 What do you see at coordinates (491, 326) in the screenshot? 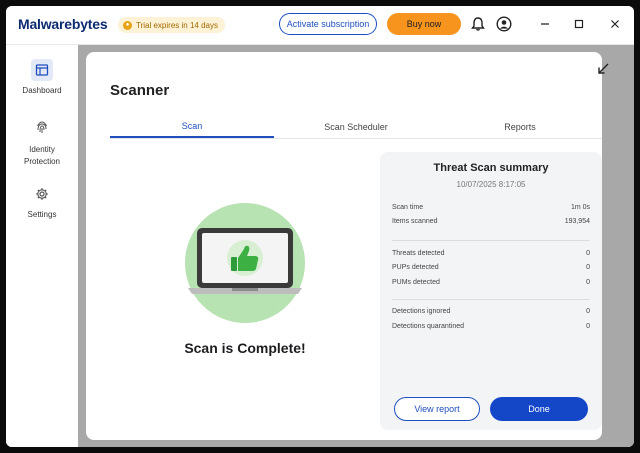
I see `summary-row-quarantined: Detections quarantined 0` at bounding box center [491, 326].